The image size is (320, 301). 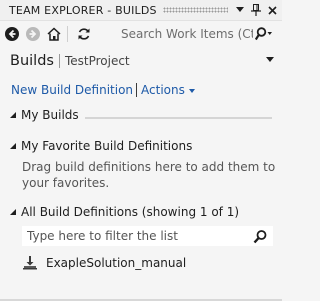 What do you see at coordinates (54, 34) in the screenshot?
I see `home-icon` at bounding box center [54, 34].